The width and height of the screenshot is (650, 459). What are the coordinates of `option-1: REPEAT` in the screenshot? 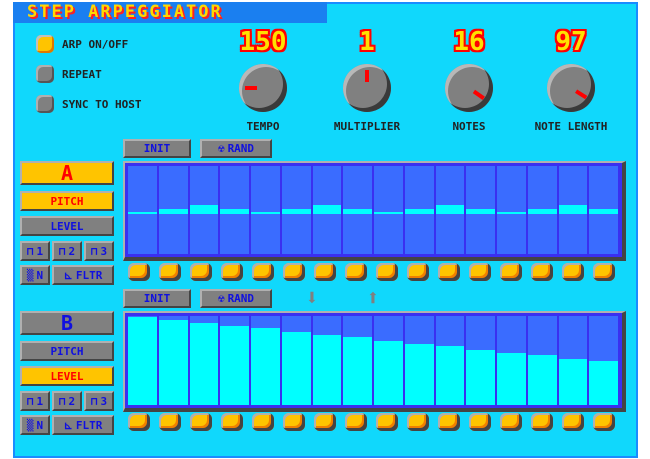 It's located at (69, 74).